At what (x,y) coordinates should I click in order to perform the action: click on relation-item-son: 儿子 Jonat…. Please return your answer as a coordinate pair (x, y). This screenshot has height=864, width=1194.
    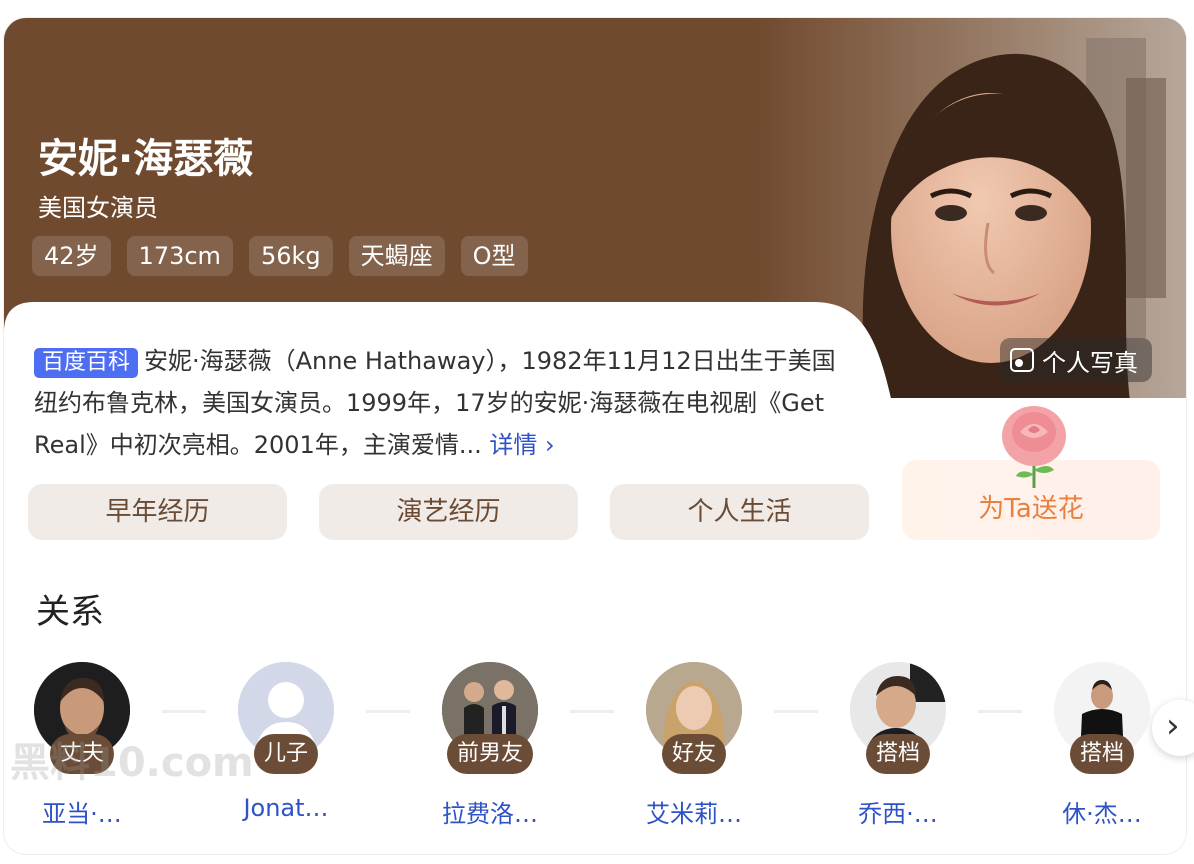
    Looking at the image, I should click on (286, 742).